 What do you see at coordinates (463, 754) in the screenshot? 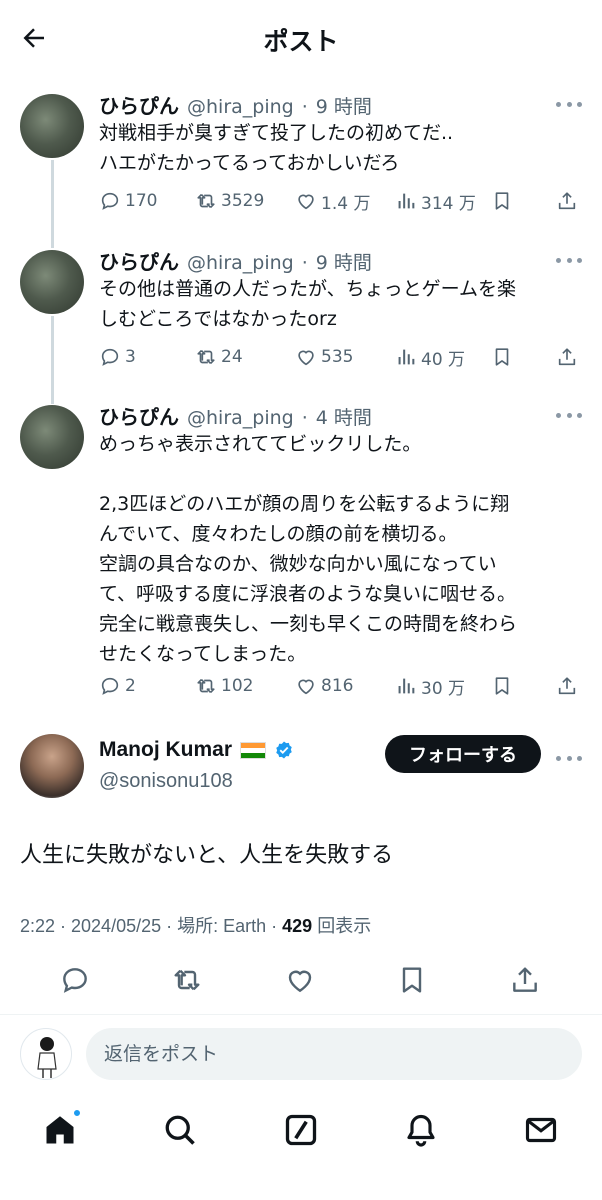
I see `follow-button: フォローする` at bounding box center [463, 754].